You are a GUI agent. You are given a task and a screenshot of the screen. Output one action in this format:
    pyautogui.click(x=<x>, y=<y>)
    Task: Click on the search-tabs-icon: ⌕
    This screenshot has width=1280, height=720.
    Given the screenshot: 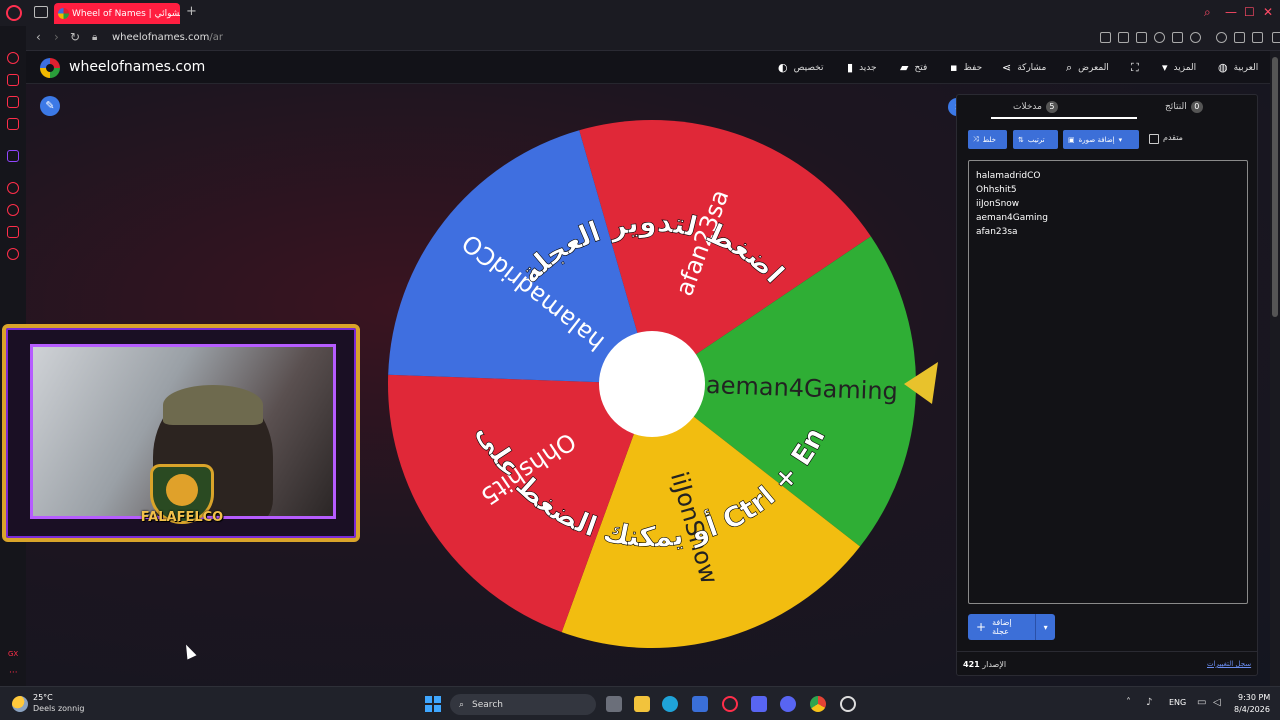 What is the action you would take?
    pyautogui.click(x=1207, y=12)
    